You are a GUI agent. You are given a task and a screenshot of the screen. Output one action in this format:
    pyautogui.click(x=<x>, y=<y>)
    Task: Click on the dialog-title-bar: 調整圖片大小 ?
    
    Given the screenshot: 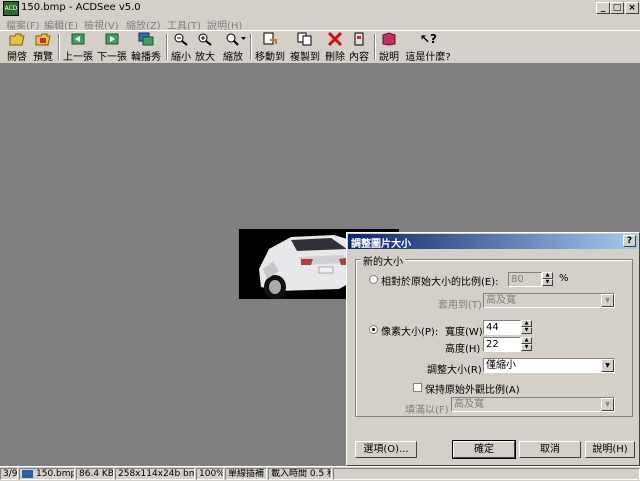 What is the action you would take?
    pyautogui.click(x=493, y=242)
    